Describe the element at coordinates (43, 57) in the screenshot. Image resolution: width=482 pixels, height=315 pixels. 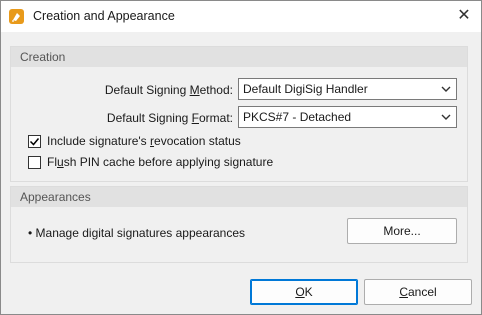
I see `creation-header-label: Creation` at that location.